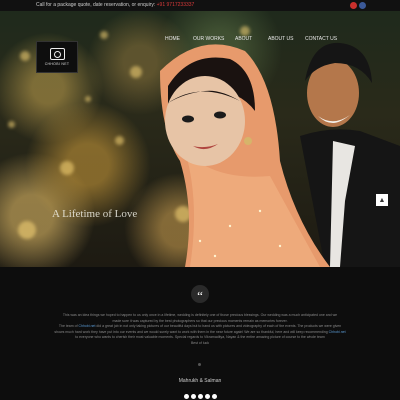  Describe the element at coordinates (57, 64) in the screenshot. I see `logo-text: CHHOBI NET` at that location.